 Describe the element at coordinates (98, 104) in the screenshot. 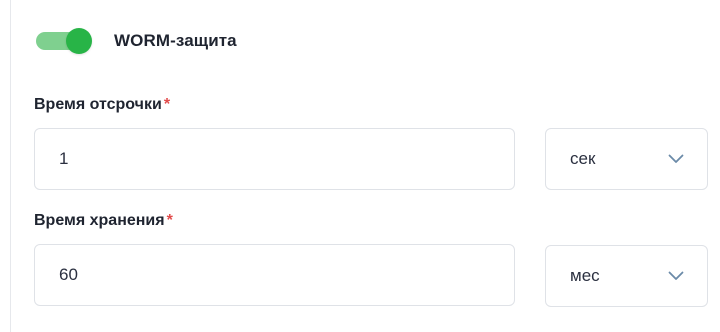

I see `grace-period-label-text: Время отсрочки` at that location.